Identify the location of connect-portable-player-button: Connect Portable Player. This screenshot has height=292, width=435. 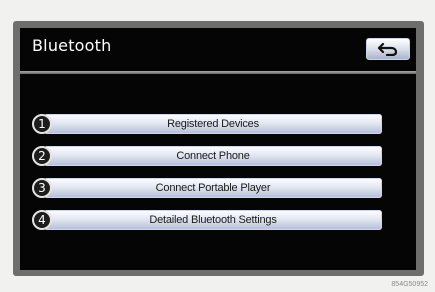
(213, 188).